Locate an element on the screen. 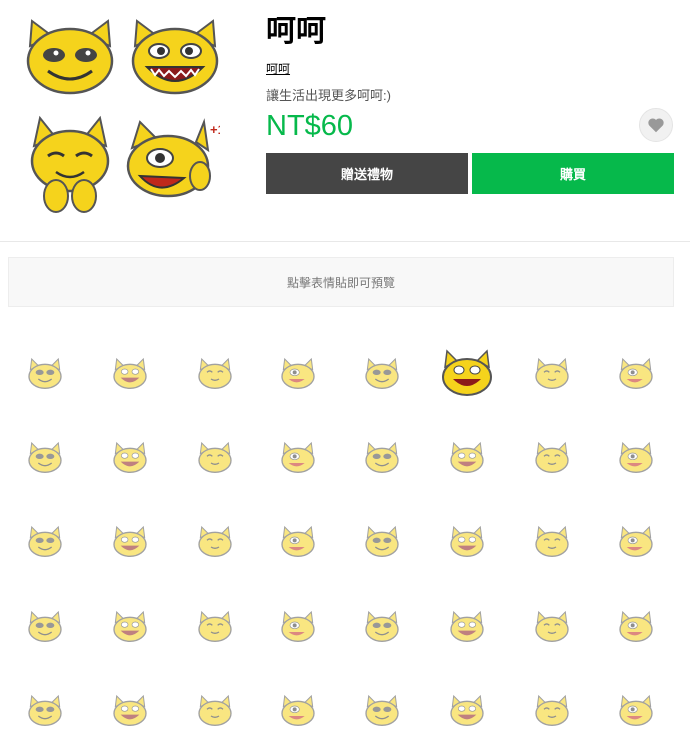  sticker-description: 讓生活出現更多呵呵:) is located at coordinates (328, 95).